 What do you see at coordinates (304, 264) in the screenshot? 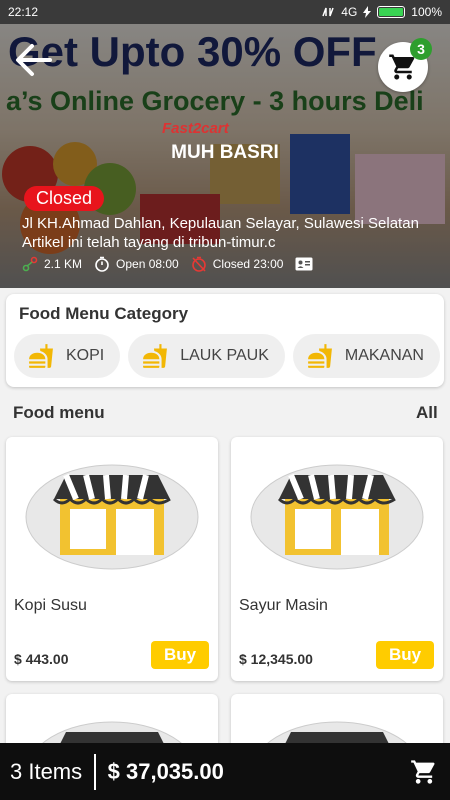
I see `contact-card-icon` at bounding box center [304, 264].